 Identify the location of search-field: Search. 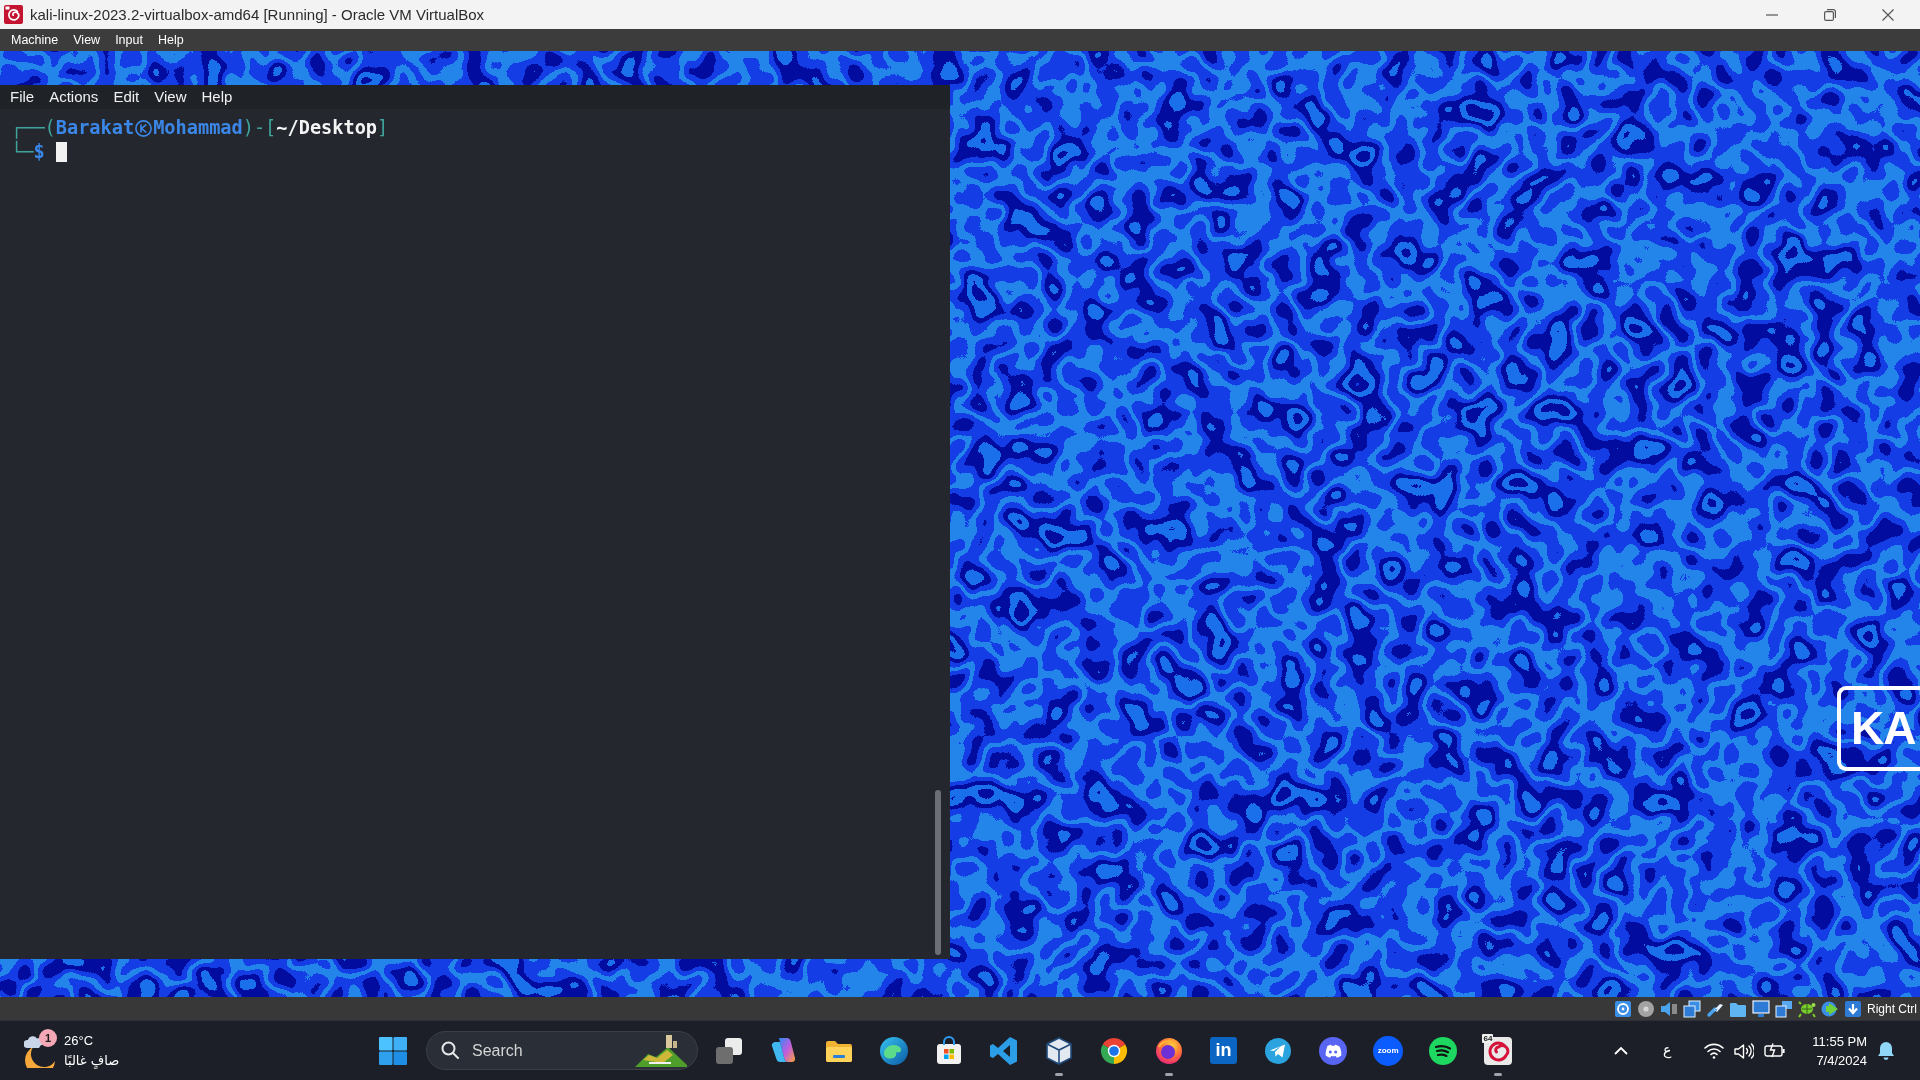
(562, 1050).